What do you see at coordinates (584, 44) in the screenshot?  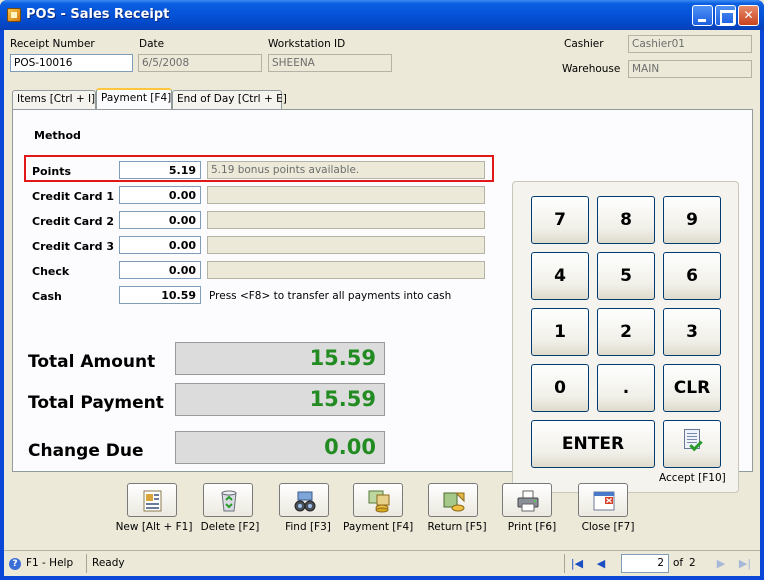 I see `cashier-label: Cashier` at bounding box center [584, 44].